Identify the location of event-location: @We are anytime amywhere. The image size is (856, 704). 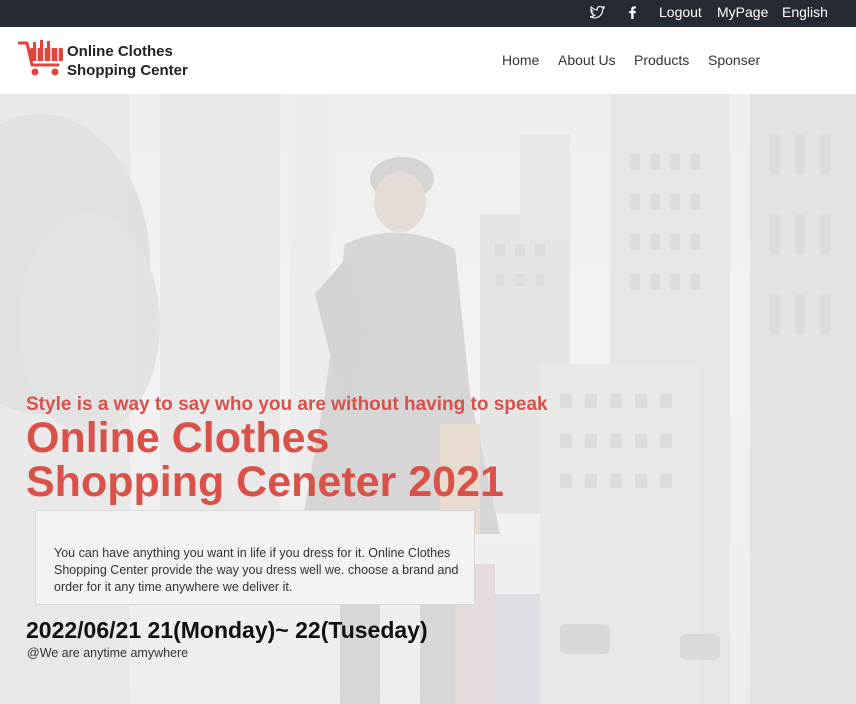
(108, 653).